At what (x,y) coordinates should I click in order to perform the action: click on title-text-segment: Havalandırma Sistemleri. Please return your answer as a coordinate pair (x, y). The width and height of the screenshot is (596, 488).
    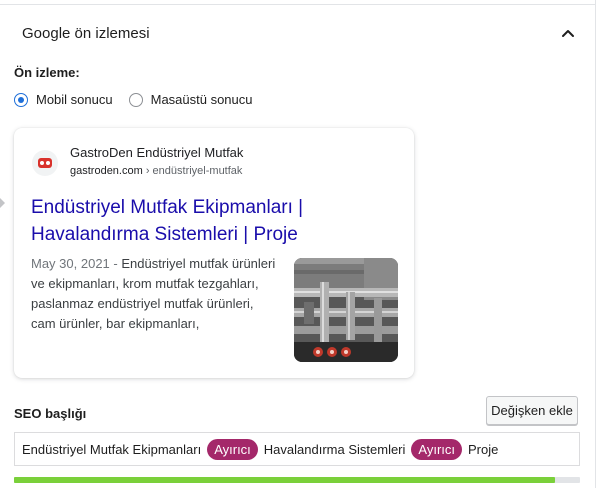
    Looking at the image, I should click on (334, 449).